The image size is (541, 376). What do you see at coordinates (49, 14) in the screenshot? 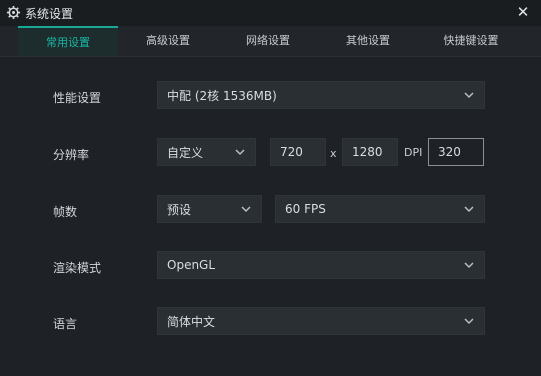
I see `window-title: 系统设置` at bounding box center [49, 14].